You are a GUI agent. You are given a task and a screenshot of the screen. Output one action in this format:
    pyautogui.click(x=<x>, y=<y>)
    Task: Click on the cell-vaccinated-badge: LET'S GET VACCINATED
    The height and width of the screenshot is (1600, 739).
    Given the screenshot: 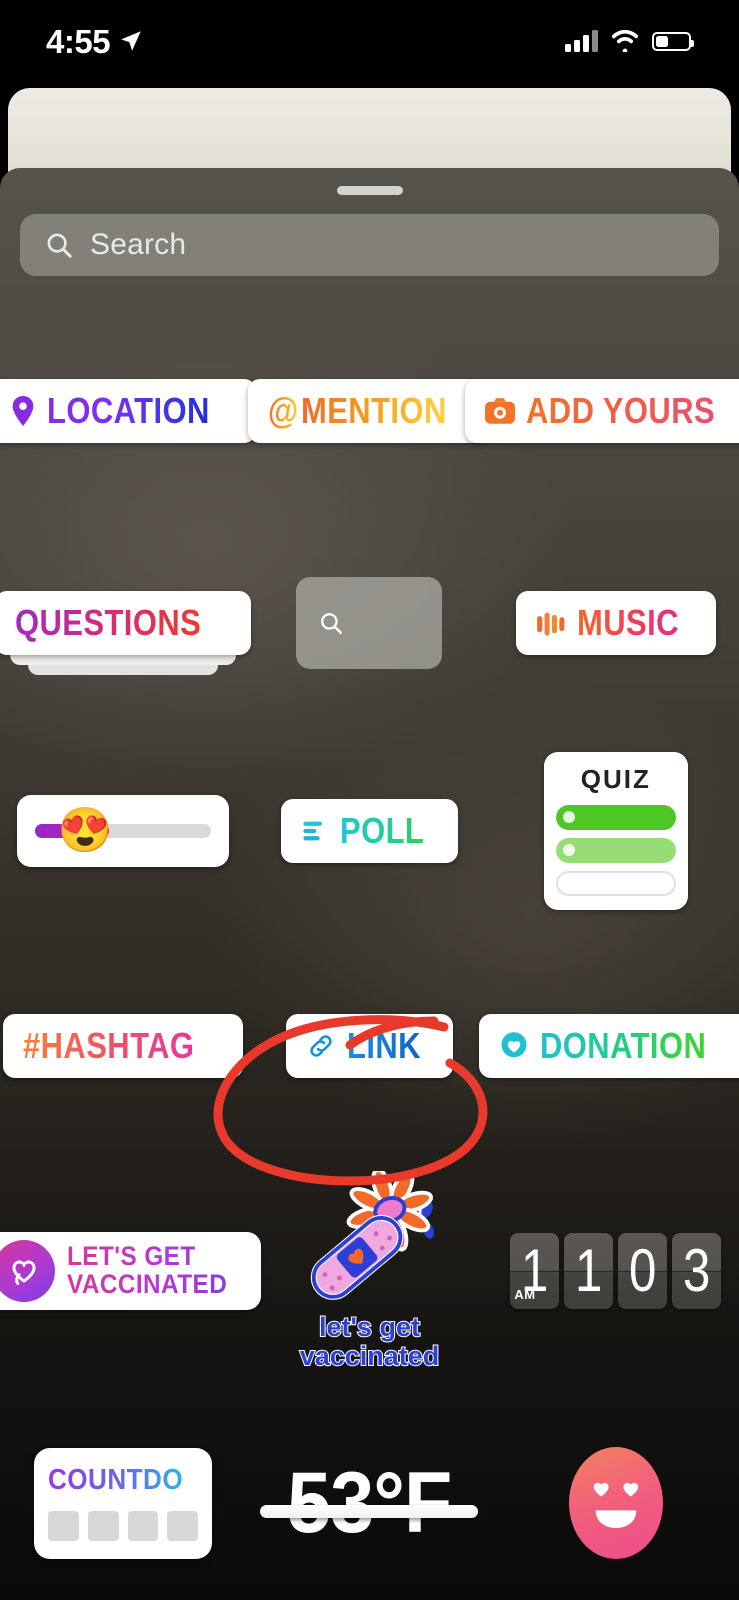 What is the action you would take?
    pyautogui.click(x=131, y=1270)
    